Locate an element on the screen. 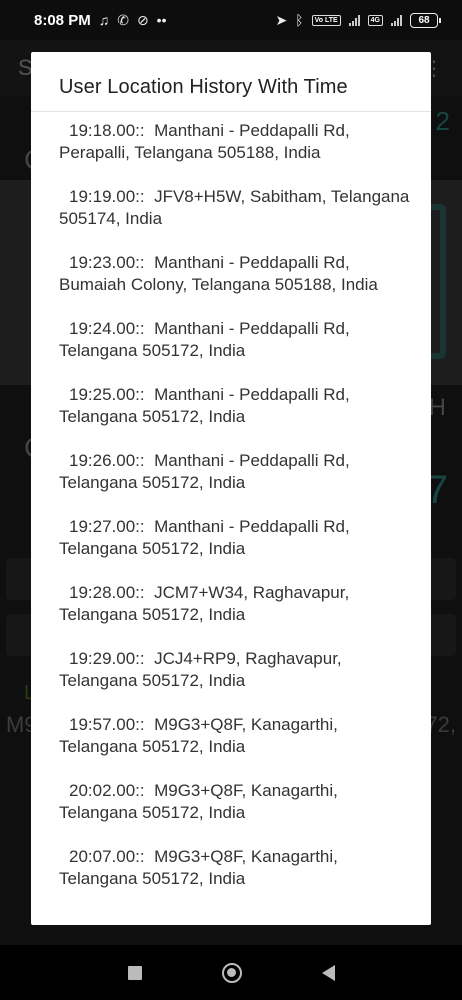  item-time: 19:29.00:: is located at coordinates (107, 658).